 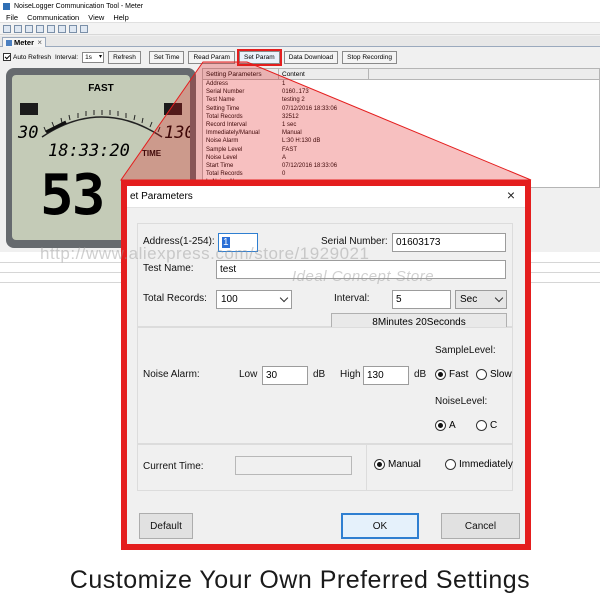 I want to click on total-records-value: 100, so click(x=229, y=299).